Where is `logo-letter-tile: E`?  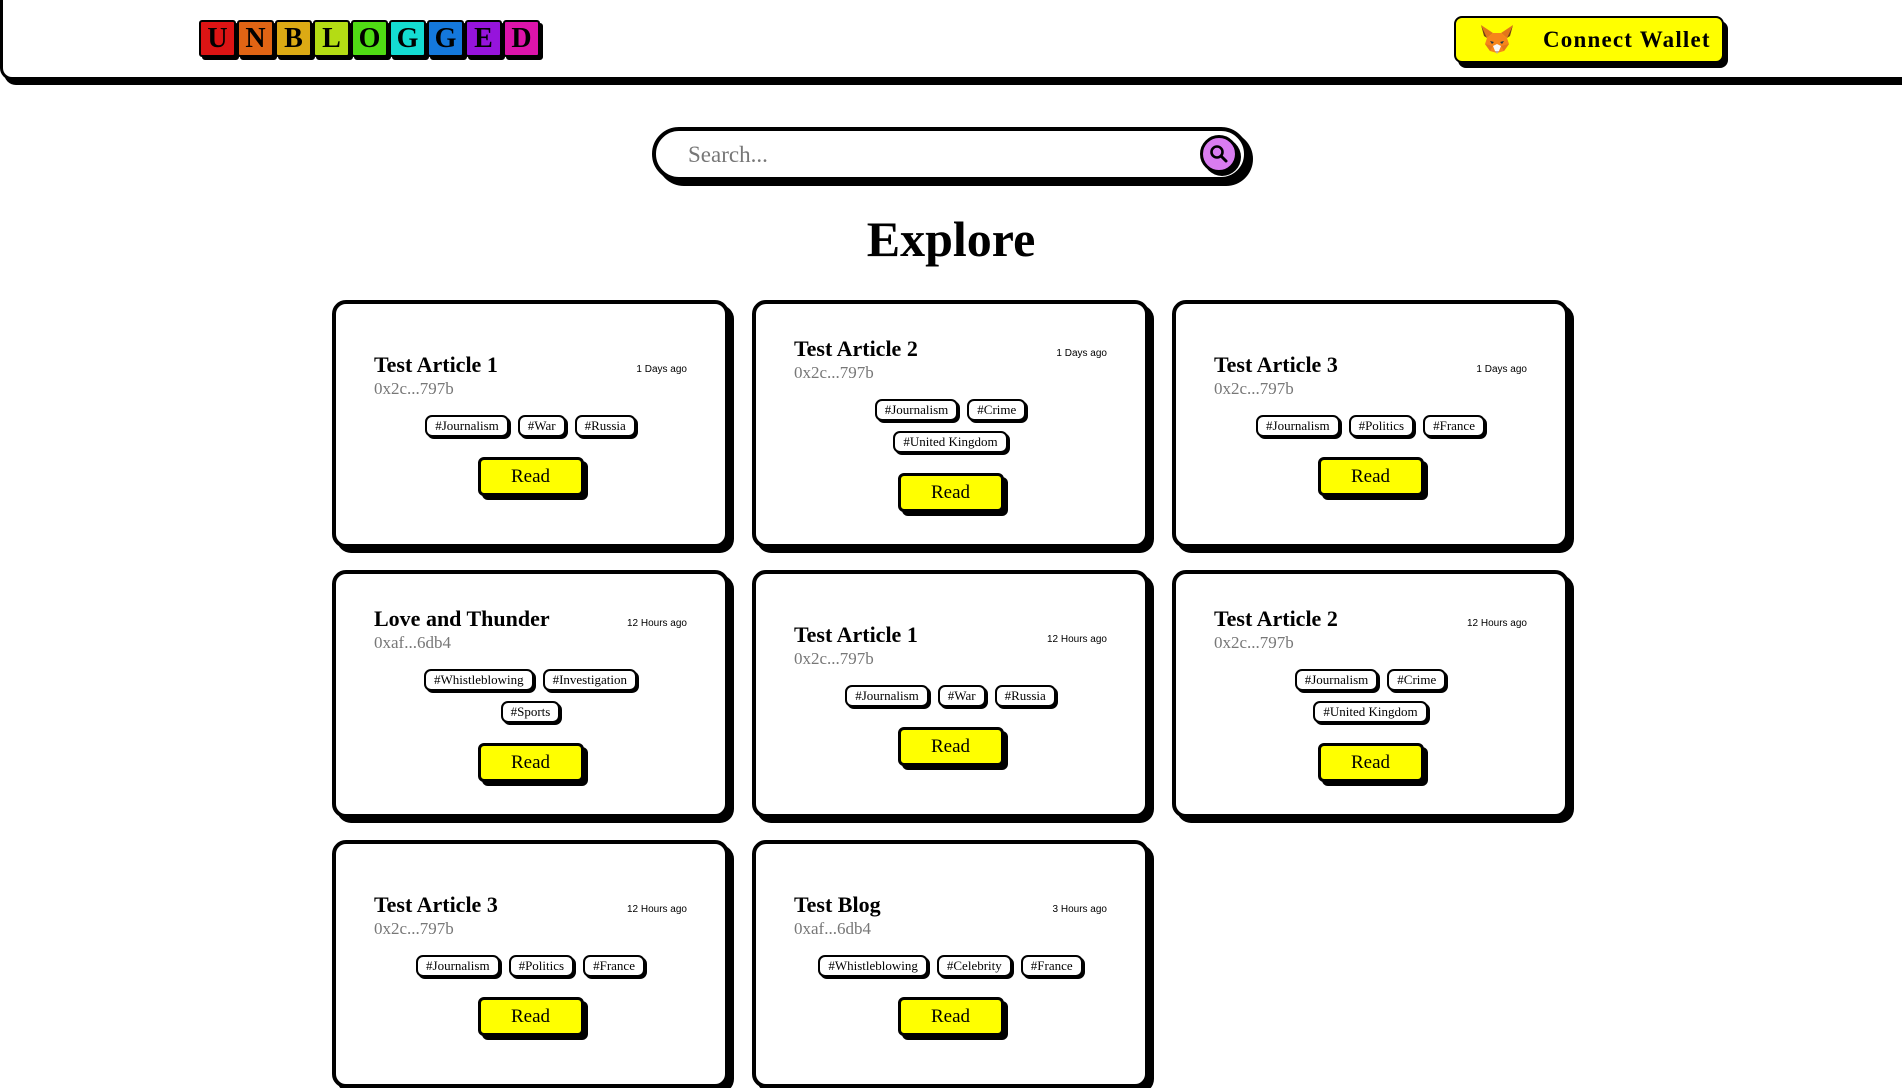 logo-letter-tile: E is located at coordinates (483, 38).